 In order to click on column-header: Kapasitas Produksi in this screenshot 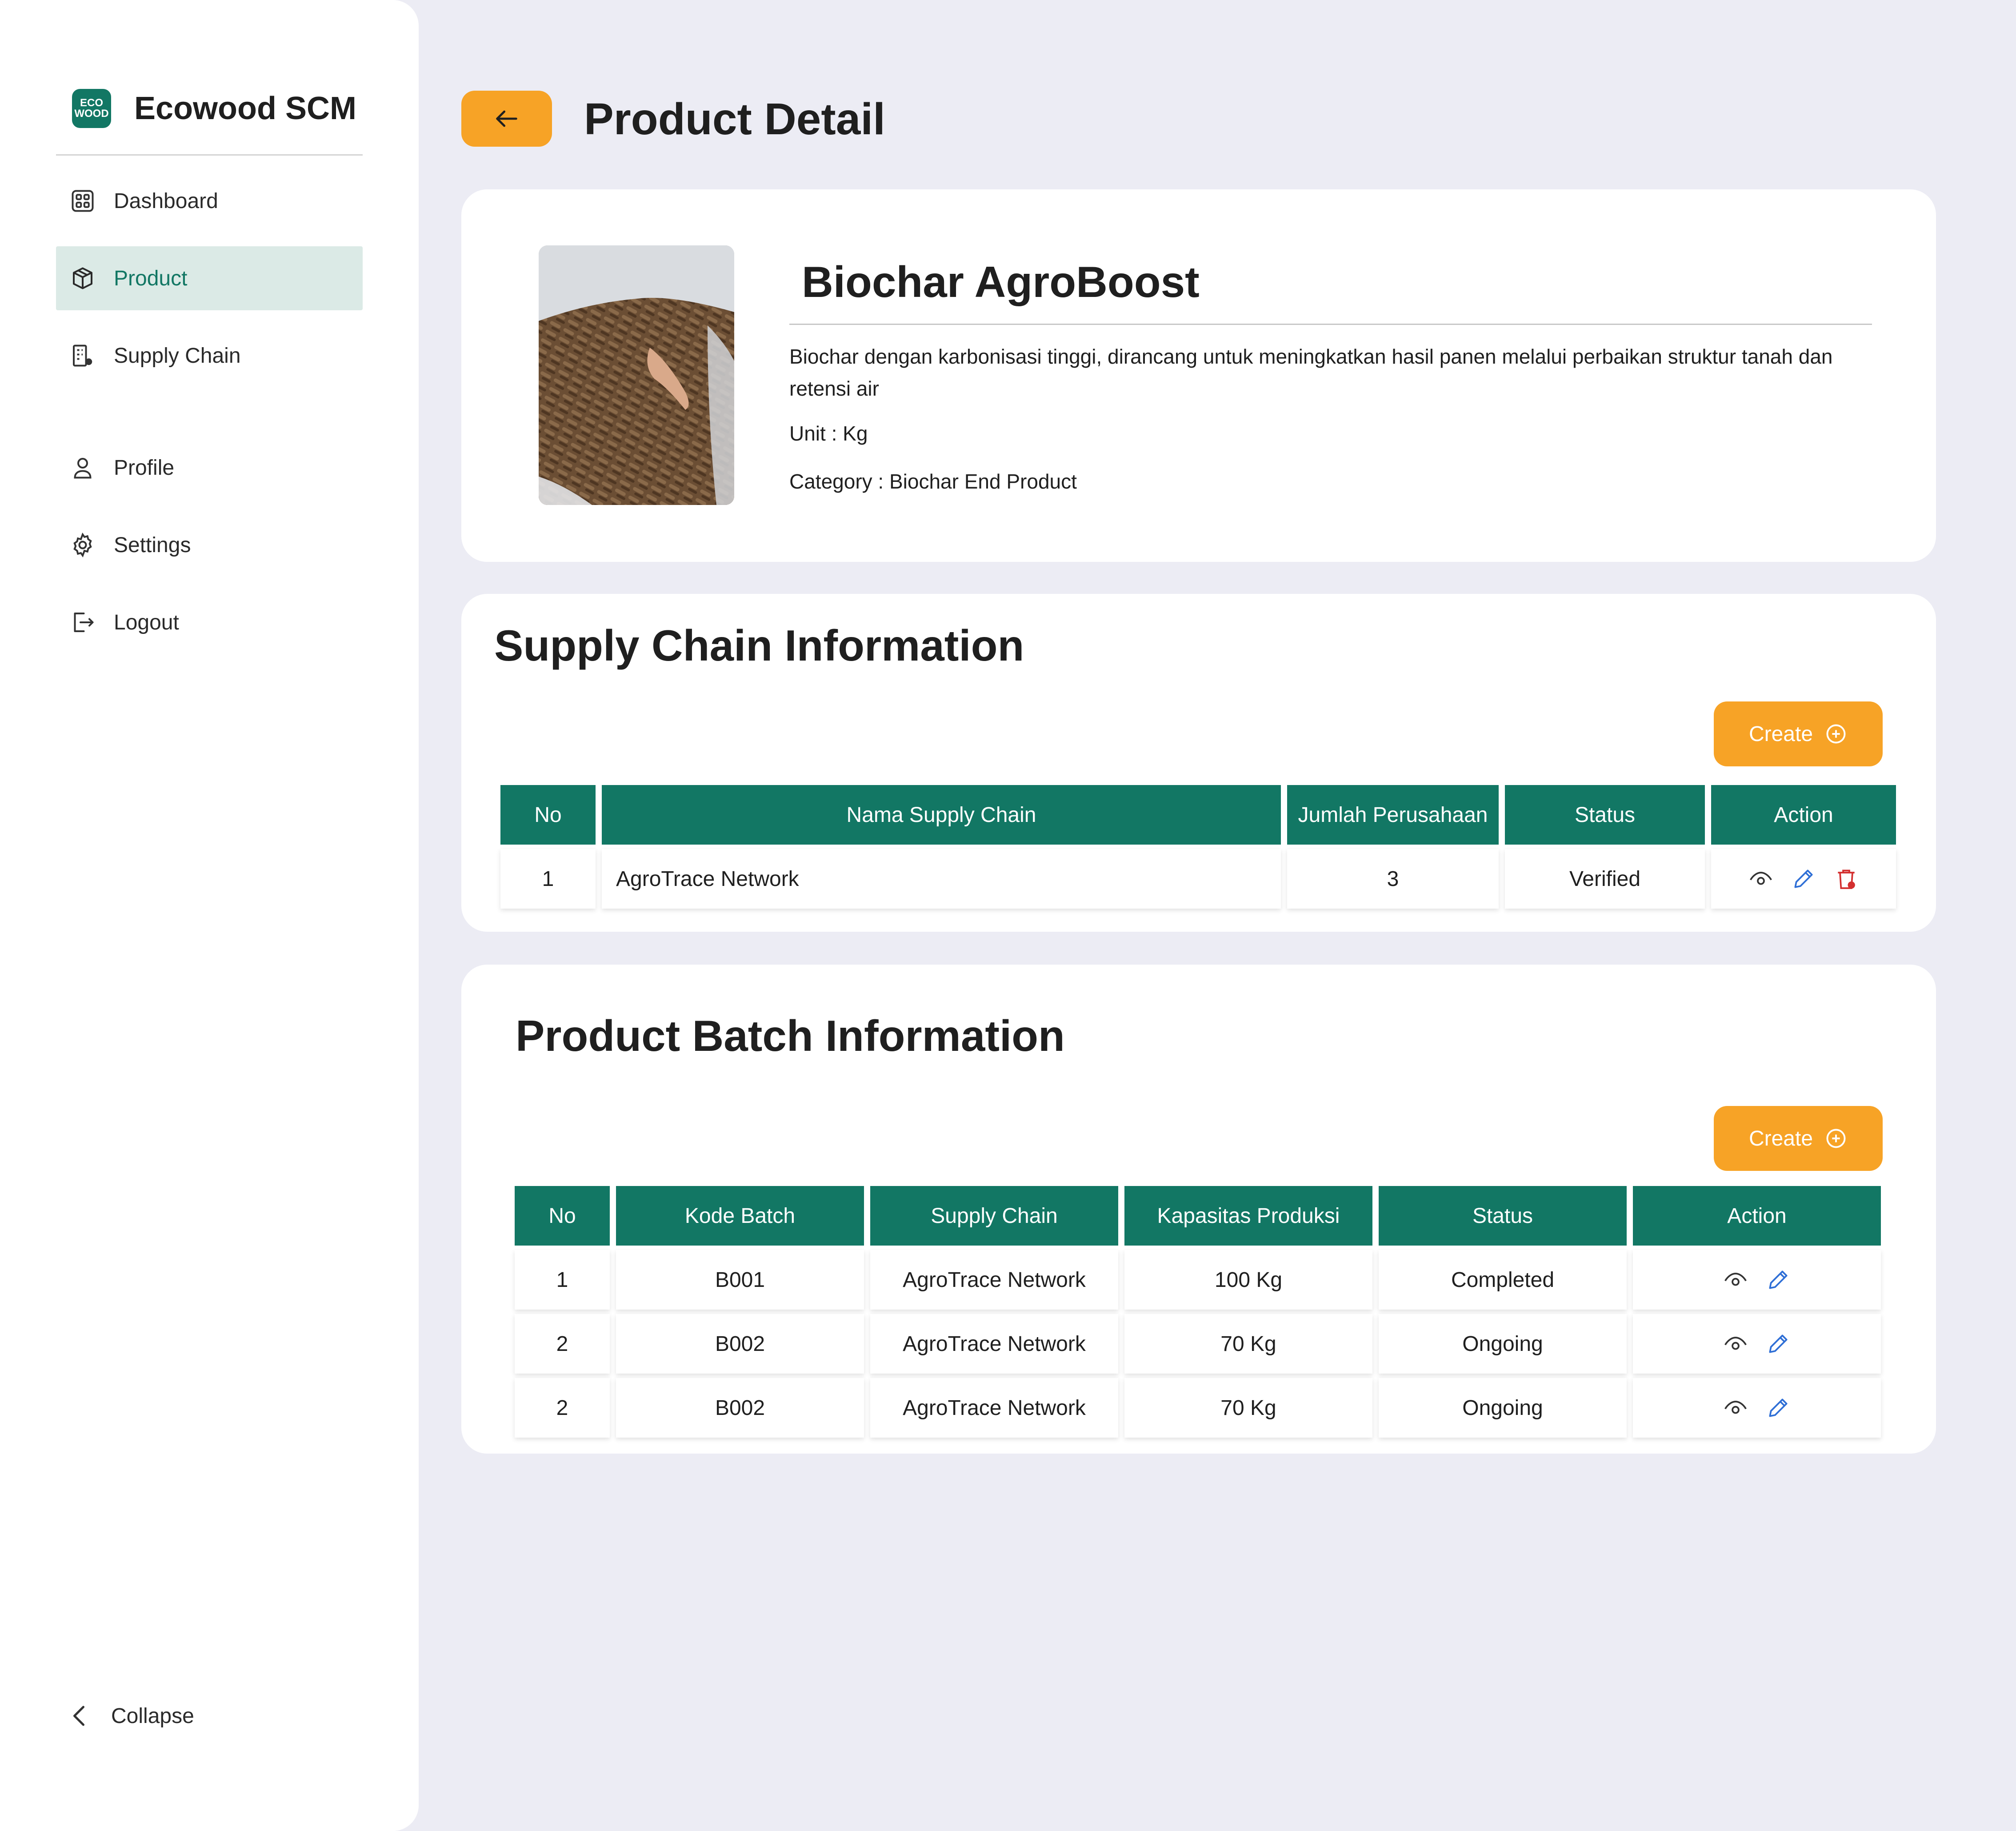, I will do `click(1248, 1216)`.